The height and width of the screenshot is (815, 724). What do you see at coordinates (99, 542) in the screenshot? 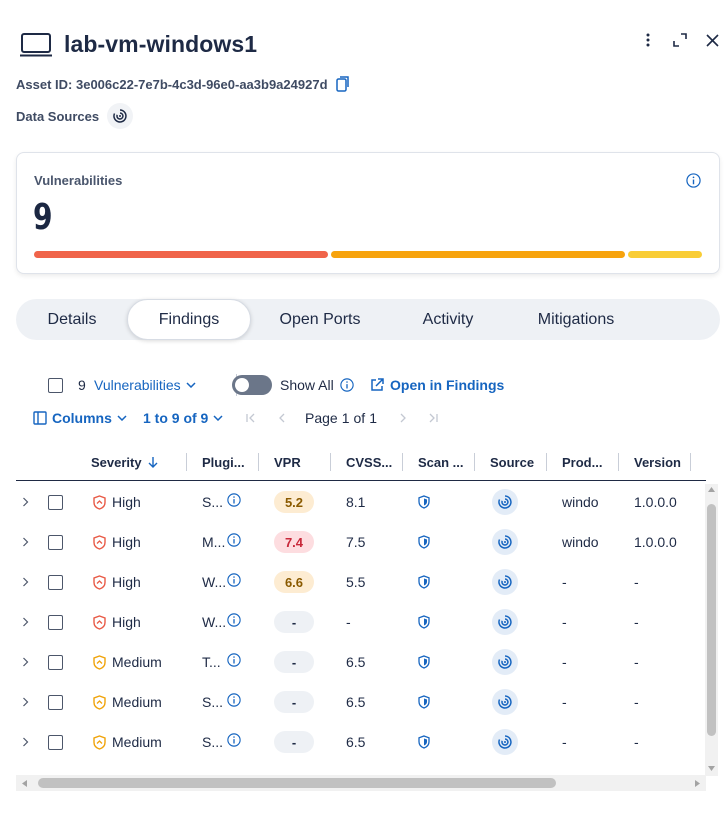
I see `high-severity-shield-icon` at bounding box center [99, 542].